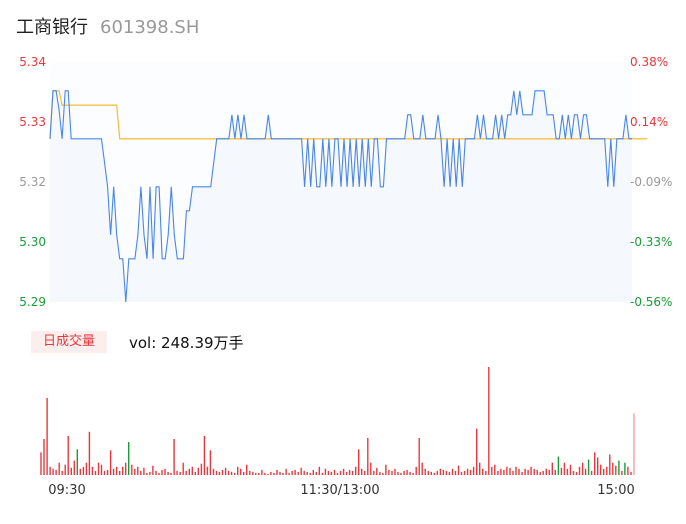  Describe the element at coordinates (651, 242) in the screenshot. I see `y-right-tick-3: -0.33%` at that location.